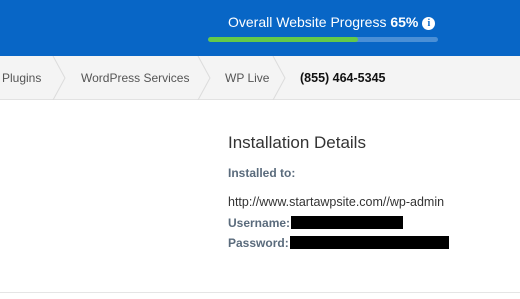  I want to click on progress-bar, so click(323, 39).